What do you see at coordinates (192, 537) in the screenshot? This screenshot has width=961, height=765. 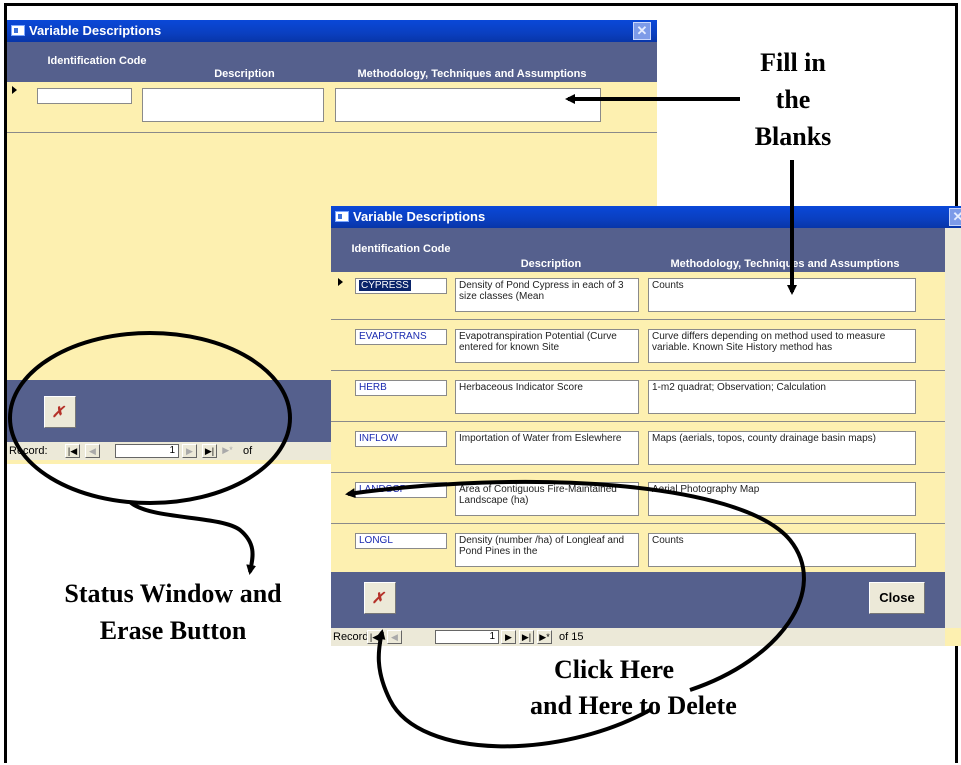 I see `status-window-arrow` at bounding box center [192, 537].